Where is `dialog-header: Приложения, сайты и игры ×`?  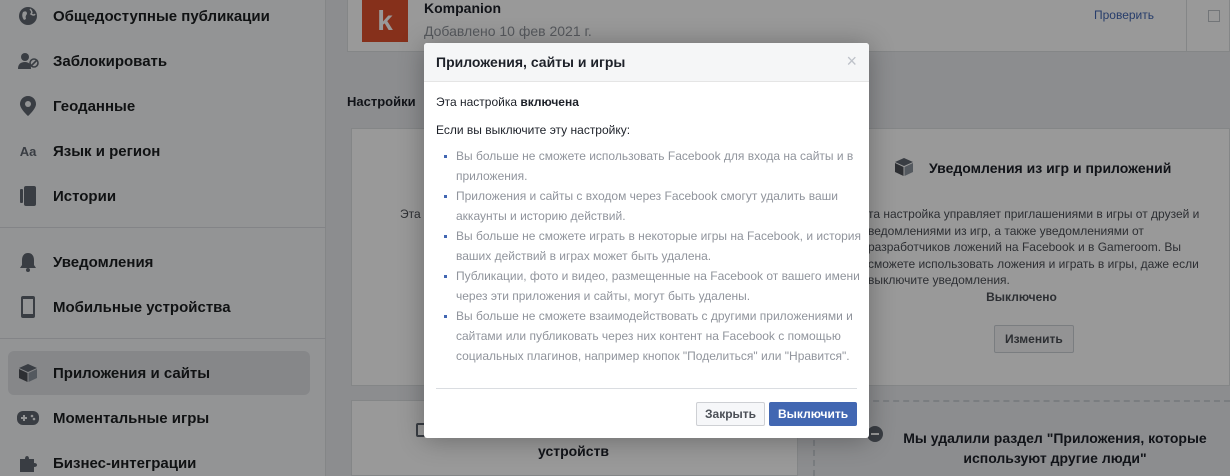
dialog-header: Приложения, сайты и игры × is located at coordinates (646, 62).